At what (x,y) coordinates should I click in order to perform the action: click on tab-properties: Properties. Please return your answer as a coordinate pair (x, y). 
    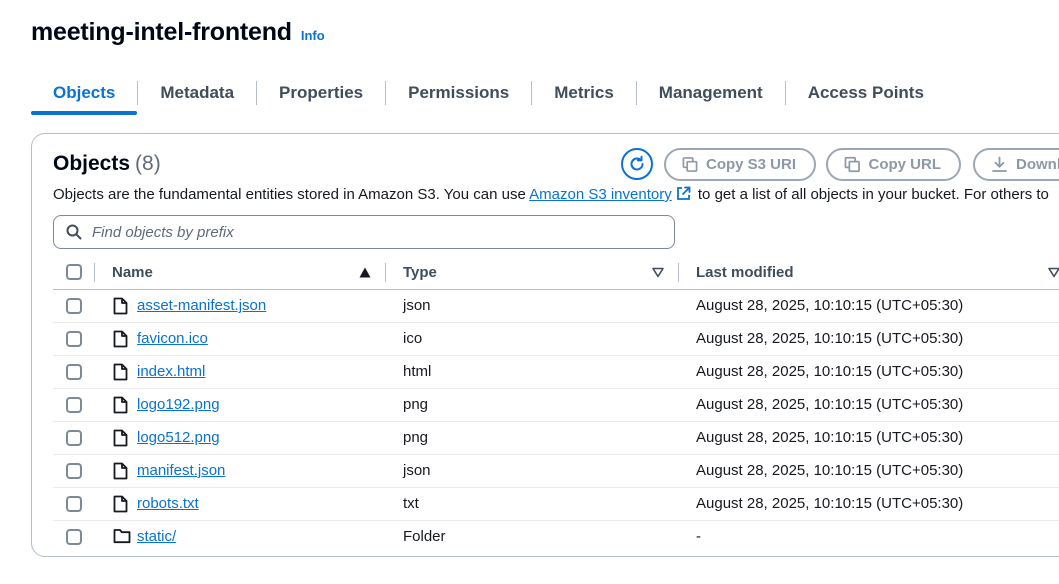
    Looking at the image, I should click on (321, 93).